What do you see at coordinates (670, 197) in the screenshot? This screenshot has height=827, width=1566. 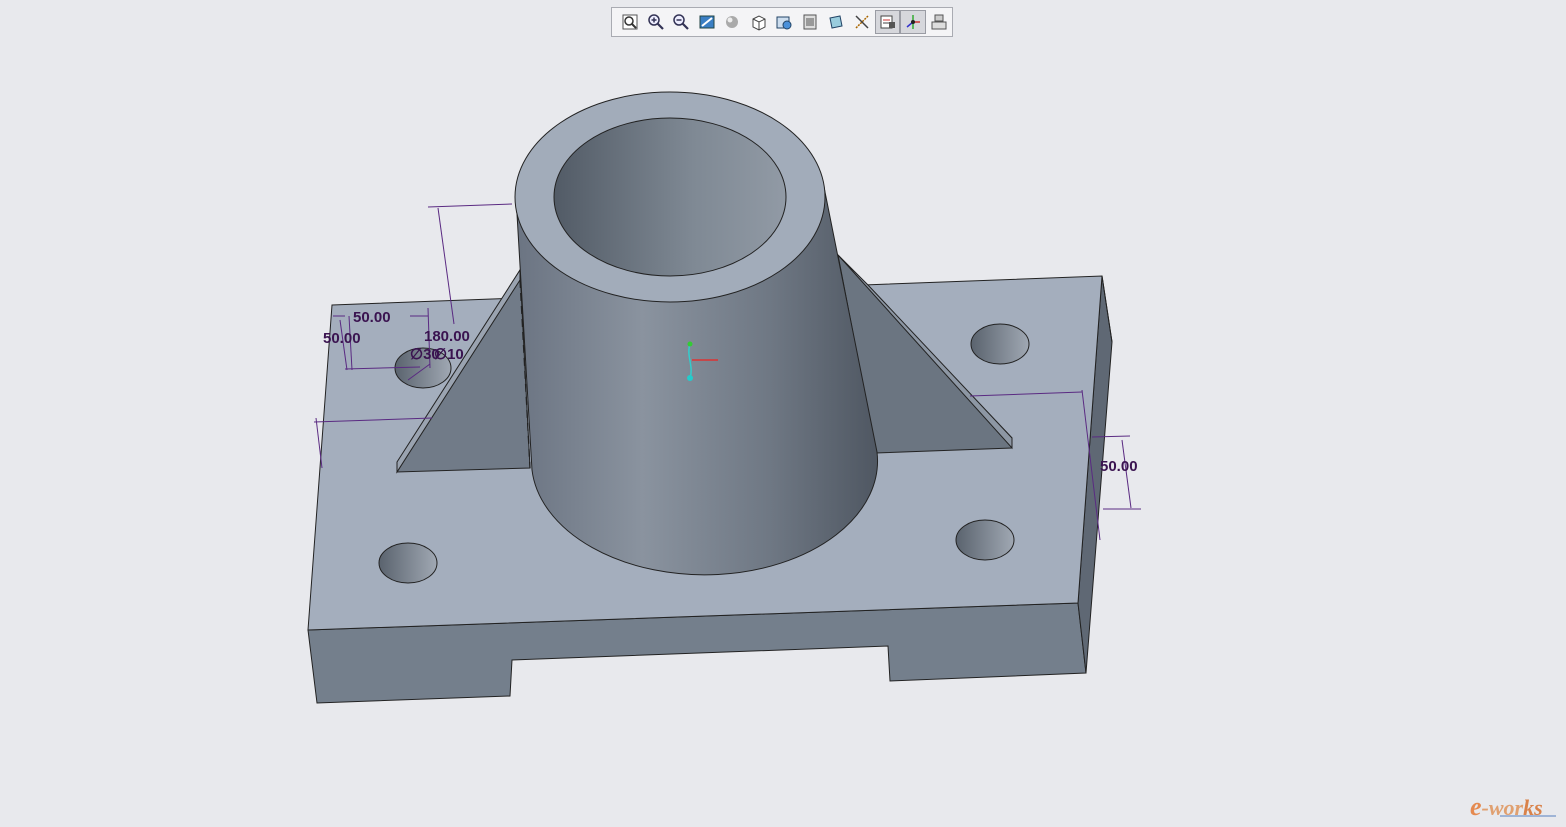 I see `boss-bore` at bounding box center [670, 197].